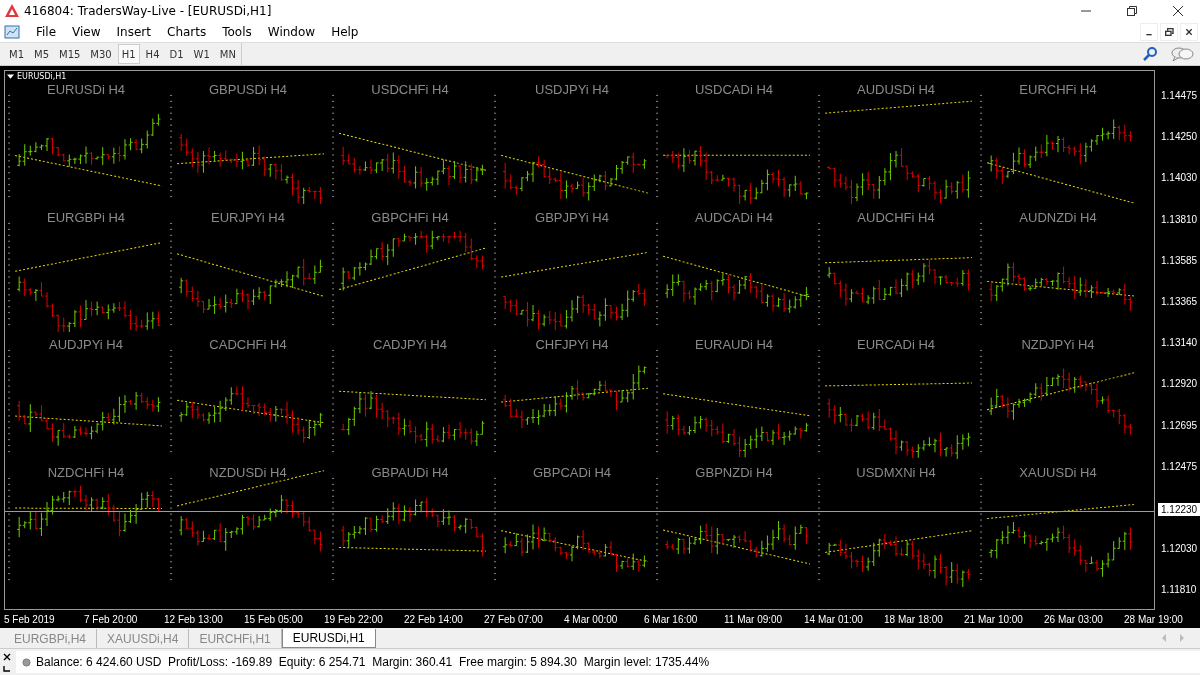 This screenshot has height=675, width=1200. I want to click on chart-label: AUDNZDi H4, so click(1058, 217).